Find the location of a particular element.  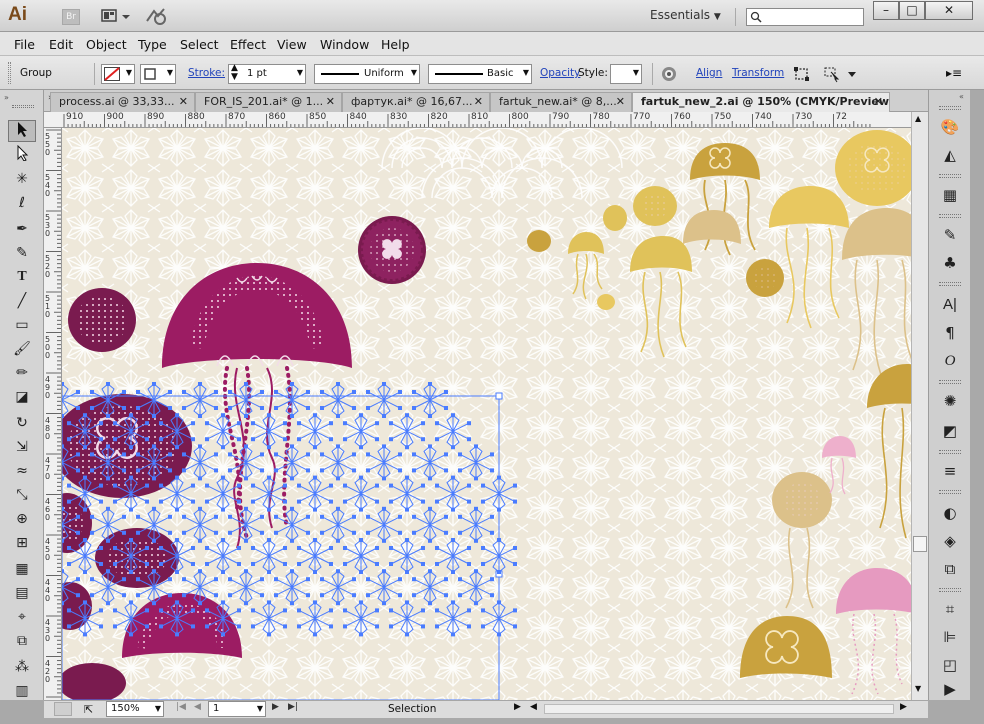

menu-window: Window is located at coordinates (344, 44).